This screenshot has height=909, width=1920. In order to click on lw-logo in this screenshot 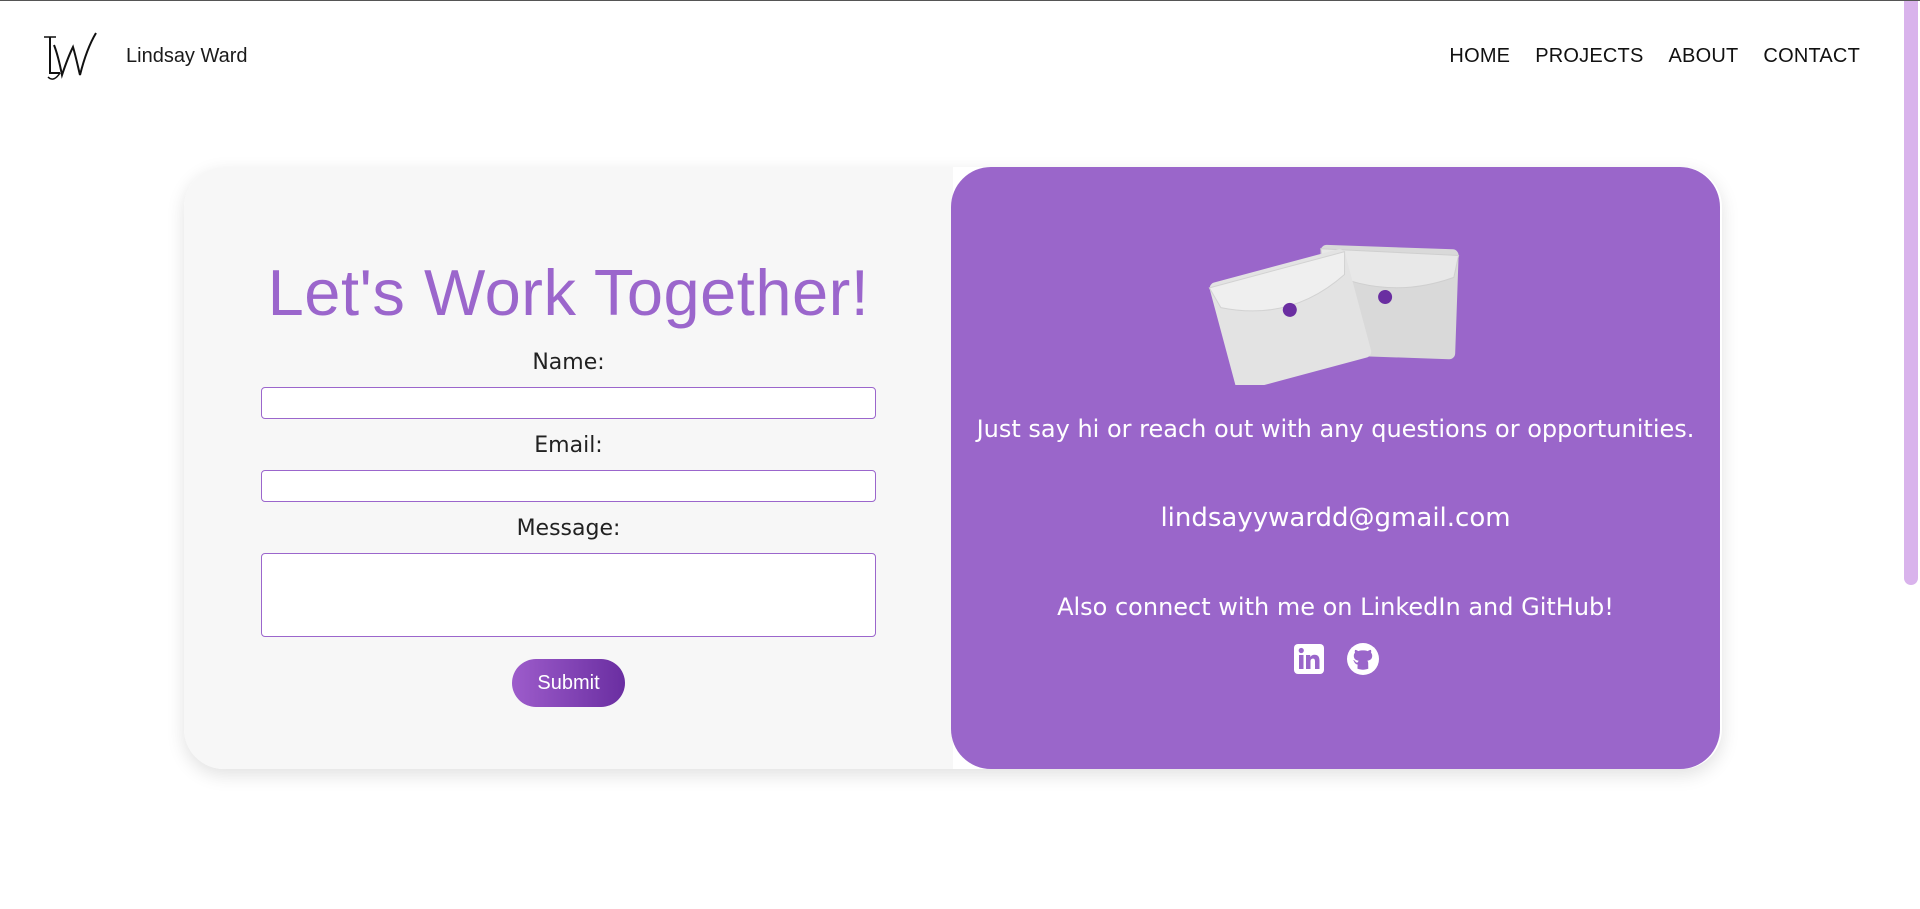, I will do `click(69, 56)`.